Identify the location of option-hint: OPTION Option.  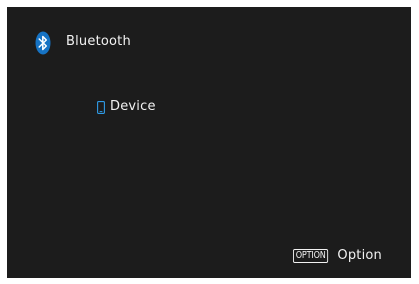
(337, 256).